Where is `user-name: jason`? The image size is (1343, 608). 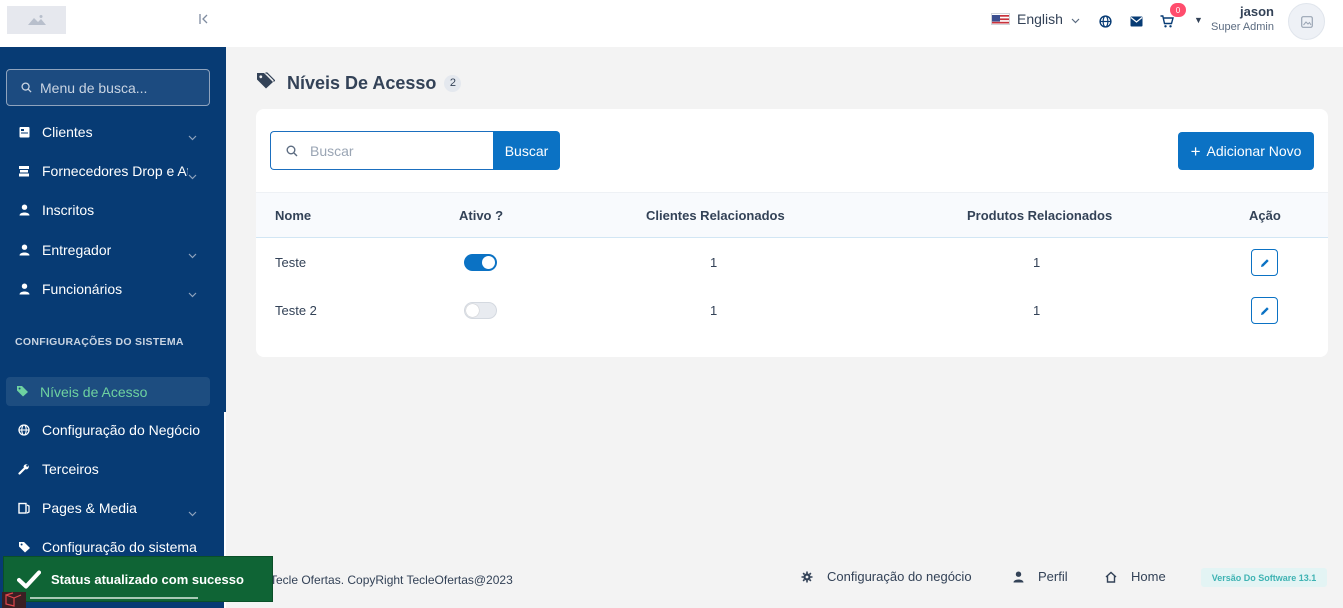
user-name: jason is located at coordinates (1257, 11).